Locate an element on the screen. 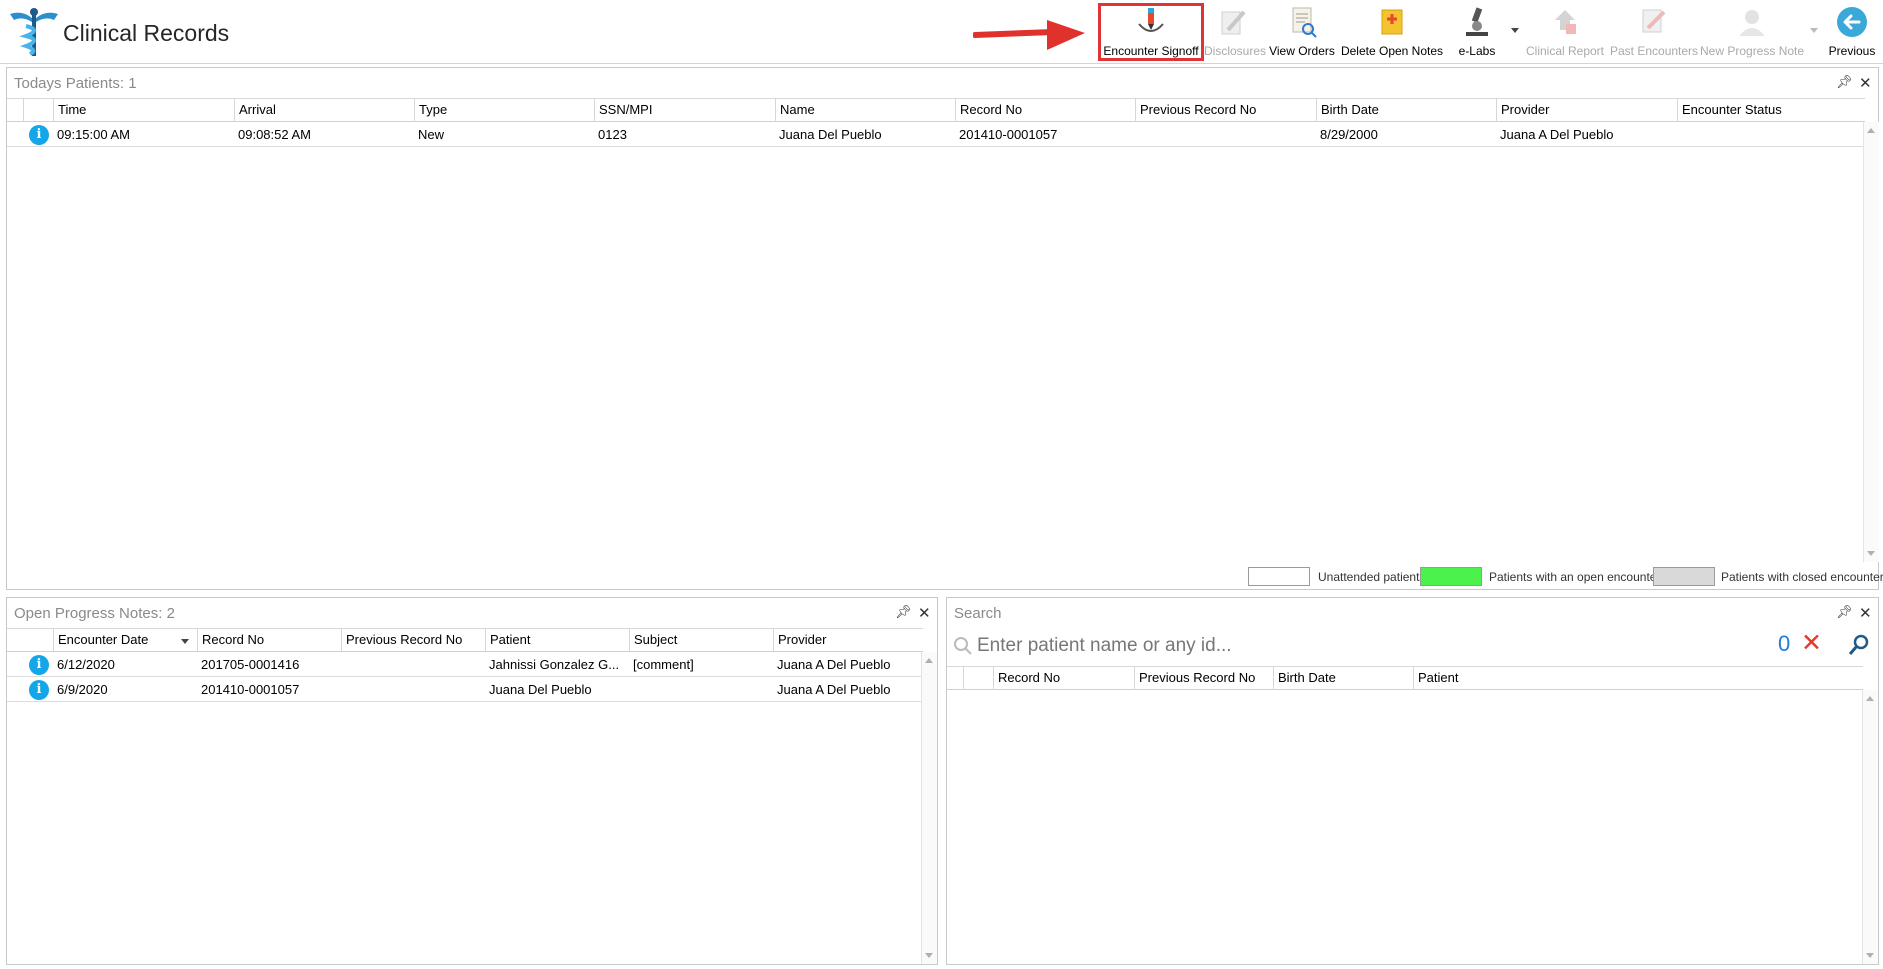  clear-search-icon: ✕ is located at coordinates (1811, 643).